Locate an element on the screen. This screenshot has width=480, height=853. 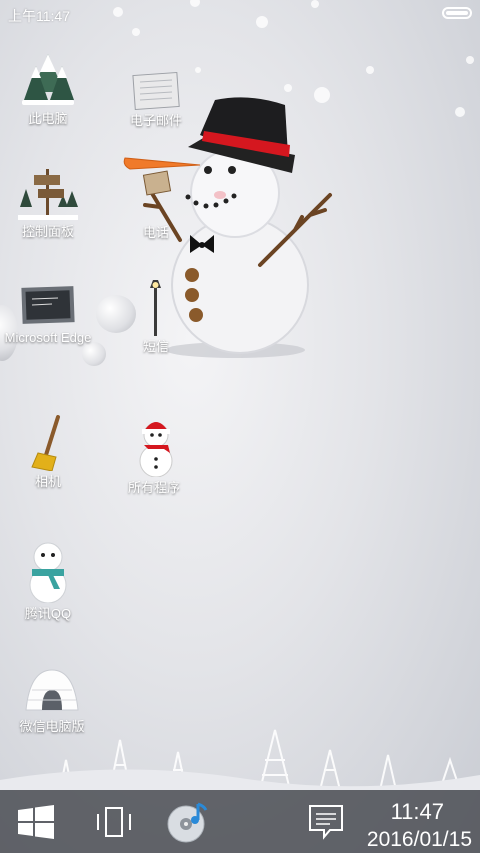
desktop-icon-this-pc: 此电脑 is located at coordinates (49, 90).